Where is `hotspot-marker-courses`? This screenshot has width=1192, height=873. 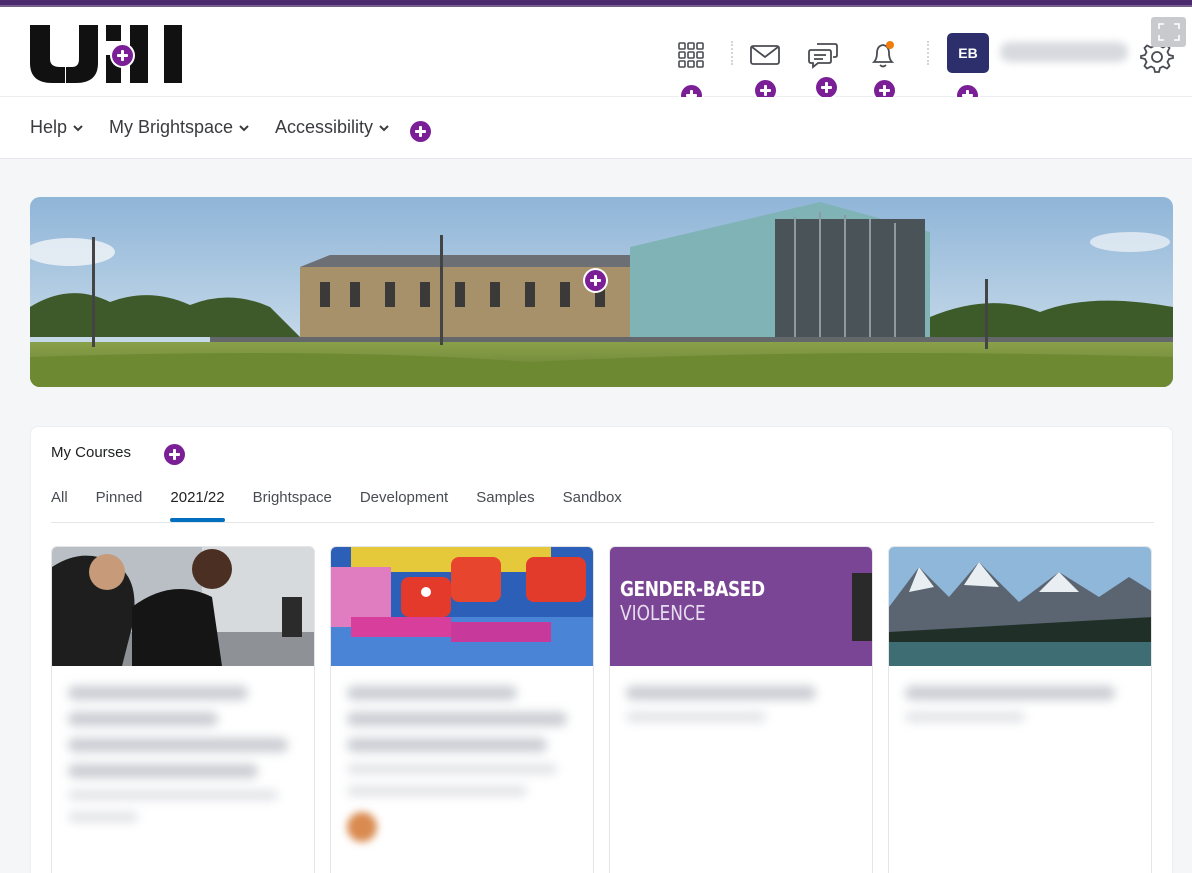
hotspot-marker-courses is located at coordinates (174, 454).